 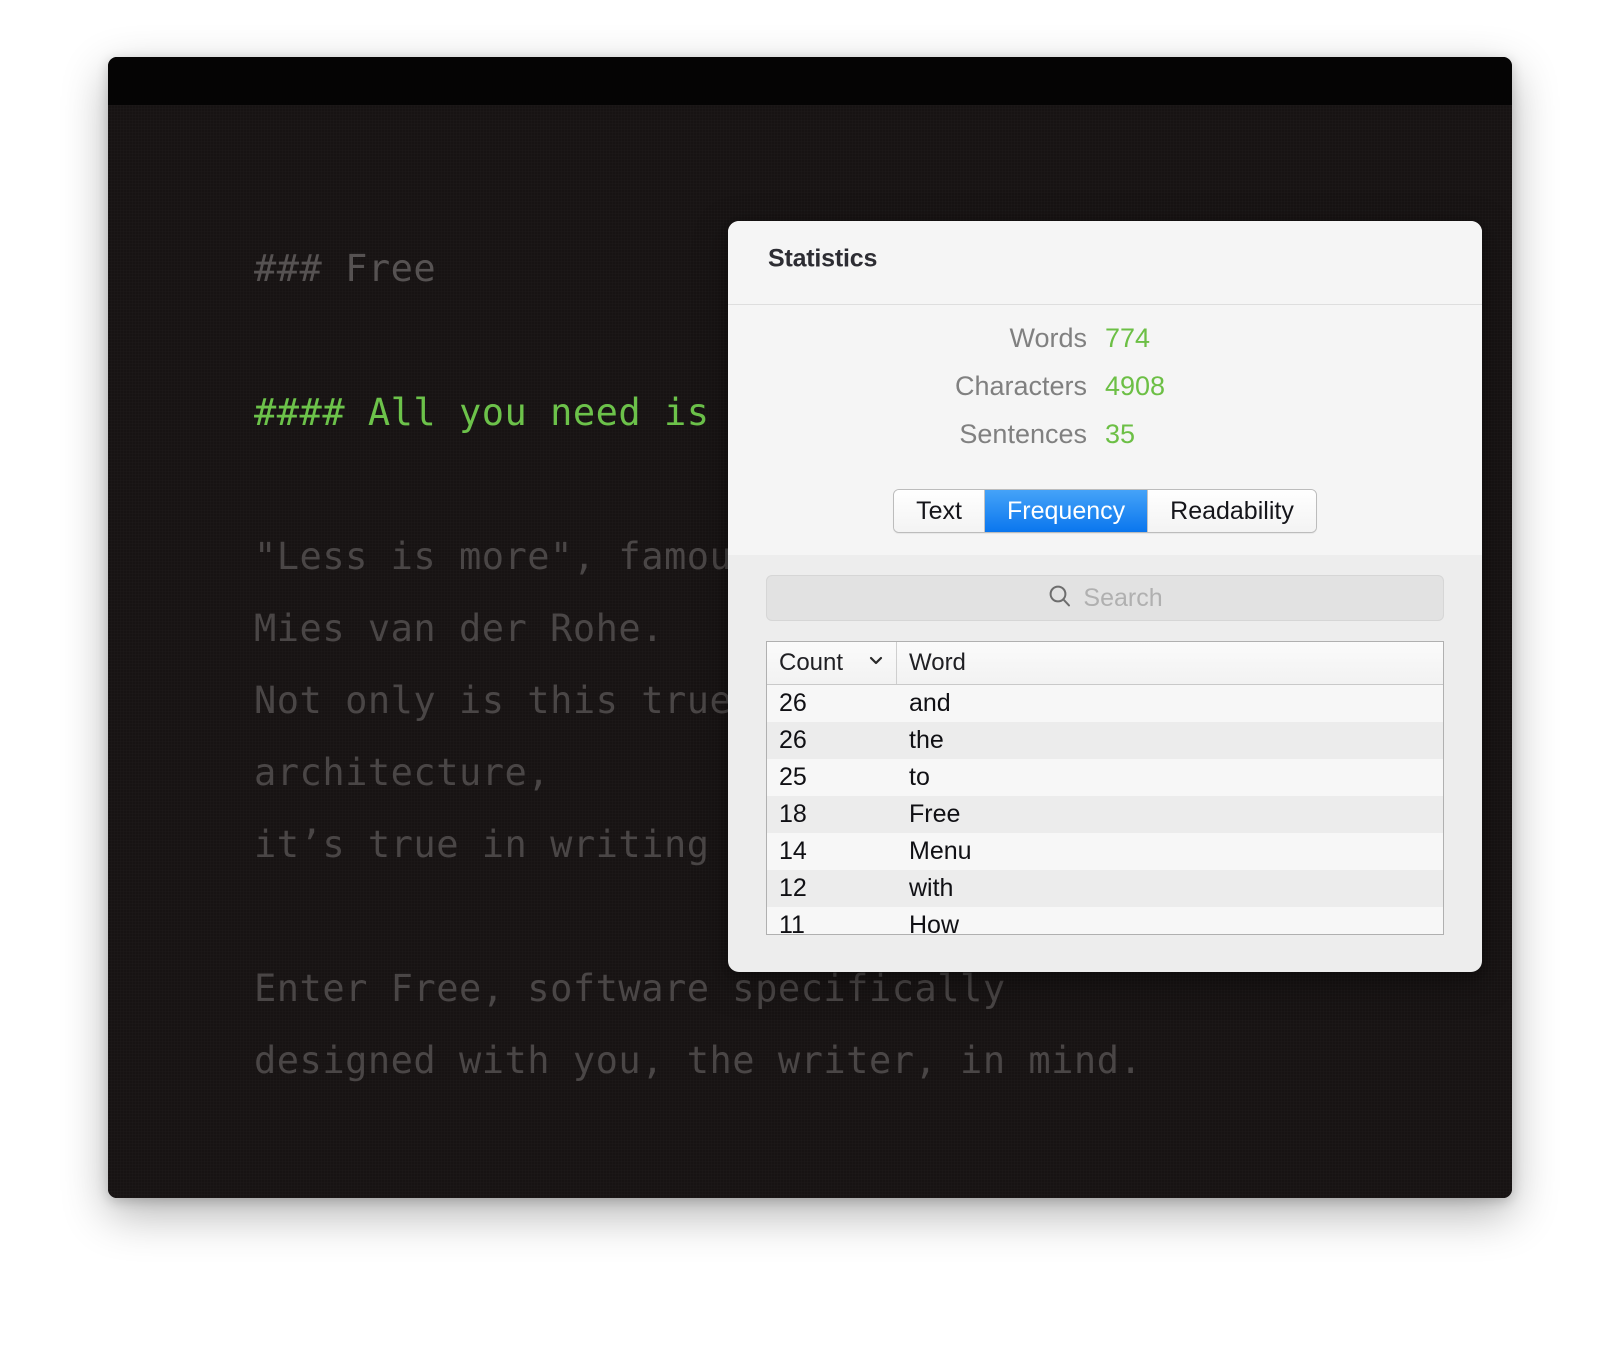 I want to click on stat-value-sentences: 35, so click(x=1120, y=434).